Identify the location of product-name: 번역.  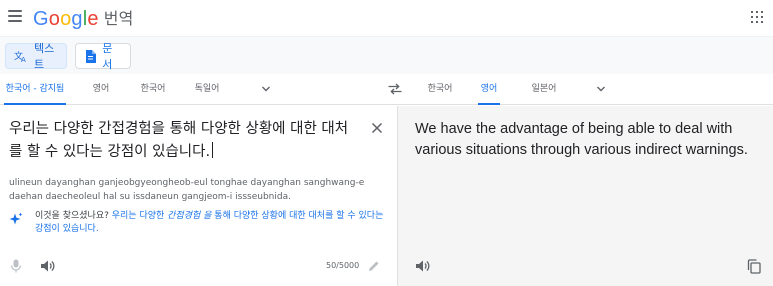
(118, 19).